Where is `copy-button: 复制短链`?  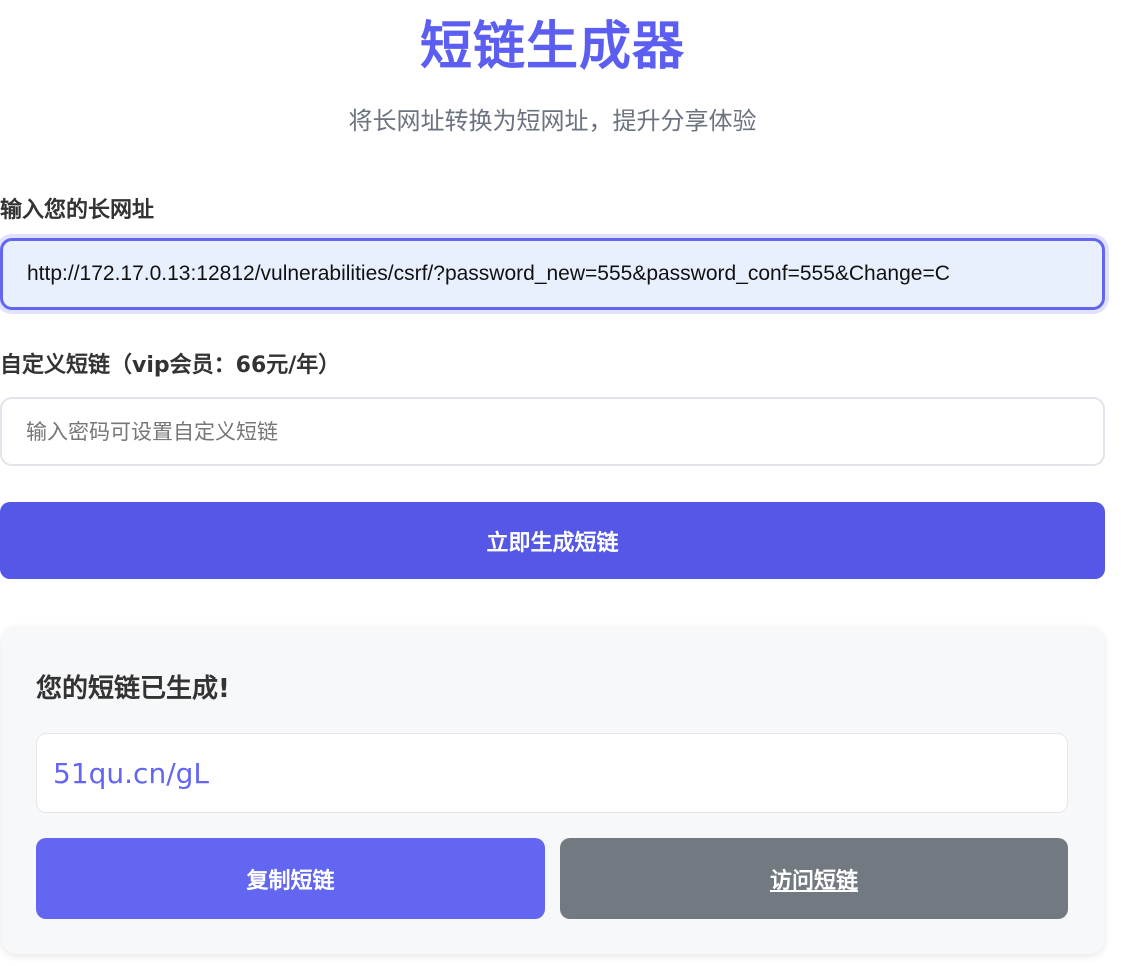
copy-button: 复制短链 is located at coordinates (290, 878).